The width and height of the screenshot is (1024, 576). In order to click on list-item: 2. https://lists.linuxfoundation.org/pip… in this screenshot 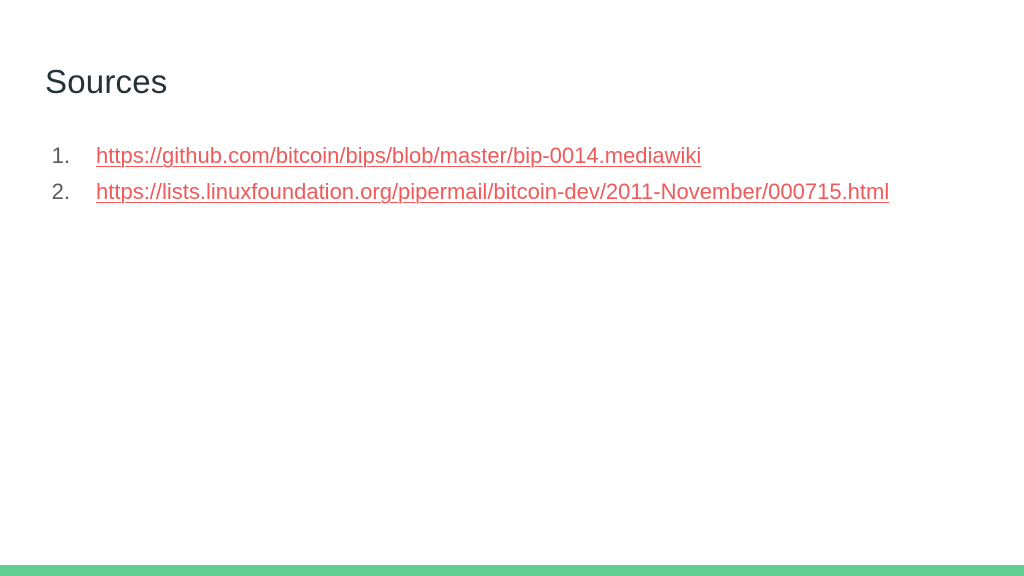, I will do `click(512, 192)`.